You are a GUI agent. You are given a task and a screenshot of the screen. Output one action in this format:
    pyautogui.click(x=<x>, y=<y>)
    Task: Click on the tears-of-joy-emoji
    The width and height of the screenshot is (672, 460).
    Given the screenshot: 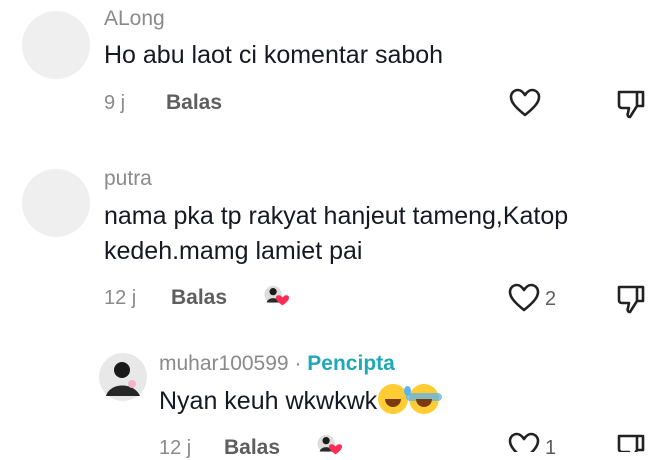 What is the action you would take?
    pyautogui.click(x=424, y=399)
    